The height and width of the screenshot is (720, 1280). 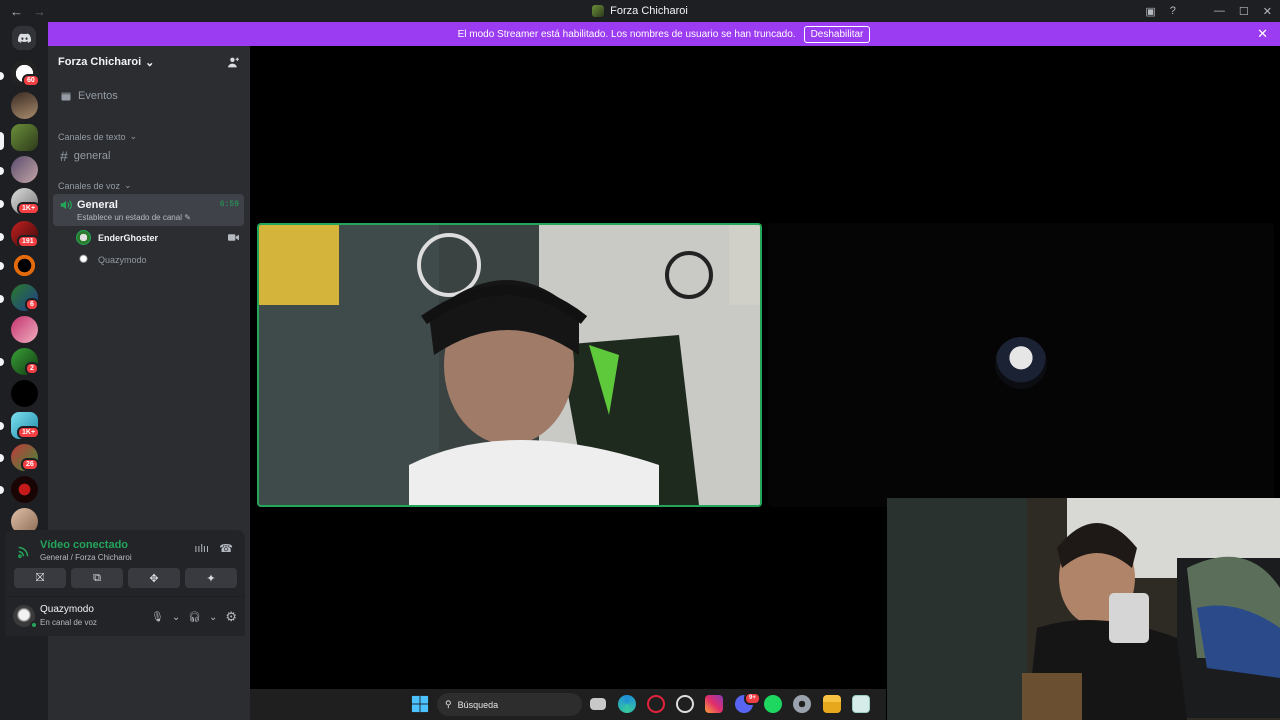 I want to click on text-category-header: Canales de texto ⌄, so click(x=97, y=136).